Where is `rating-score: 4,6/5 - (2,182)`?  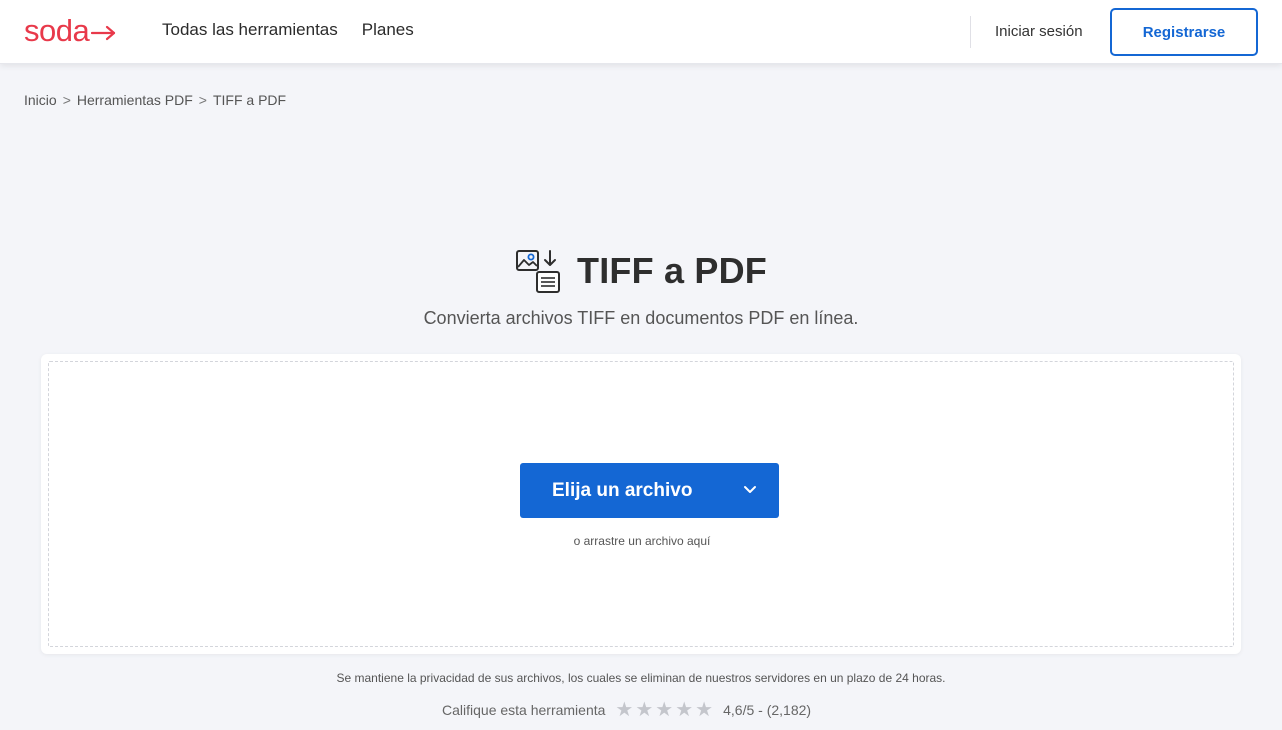 rating-score: 4,6/5 - (2,182) is located at coordinates (767, 710).